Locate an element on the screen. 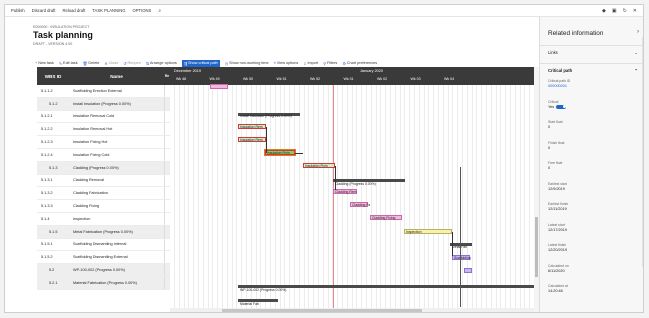  table-row: 5.1.2.4 Insulation Fixing Cold is located at coordinates (103, 155).